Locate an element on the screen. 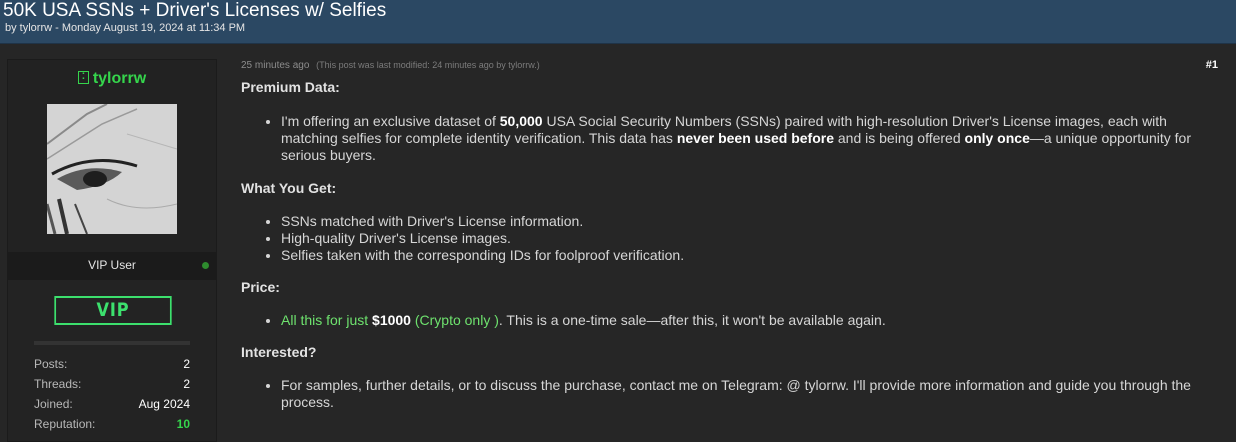 Image resolution: width=1236 pixels, height=442 pixels. vip-mini-icon: ▪ ▪ is located at coordinates (83, 77).